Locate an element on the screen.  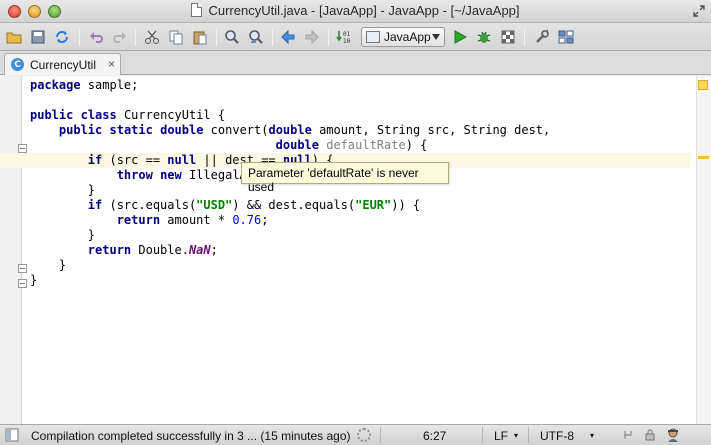
project-structure-icon is located at coordinates (566, 37).